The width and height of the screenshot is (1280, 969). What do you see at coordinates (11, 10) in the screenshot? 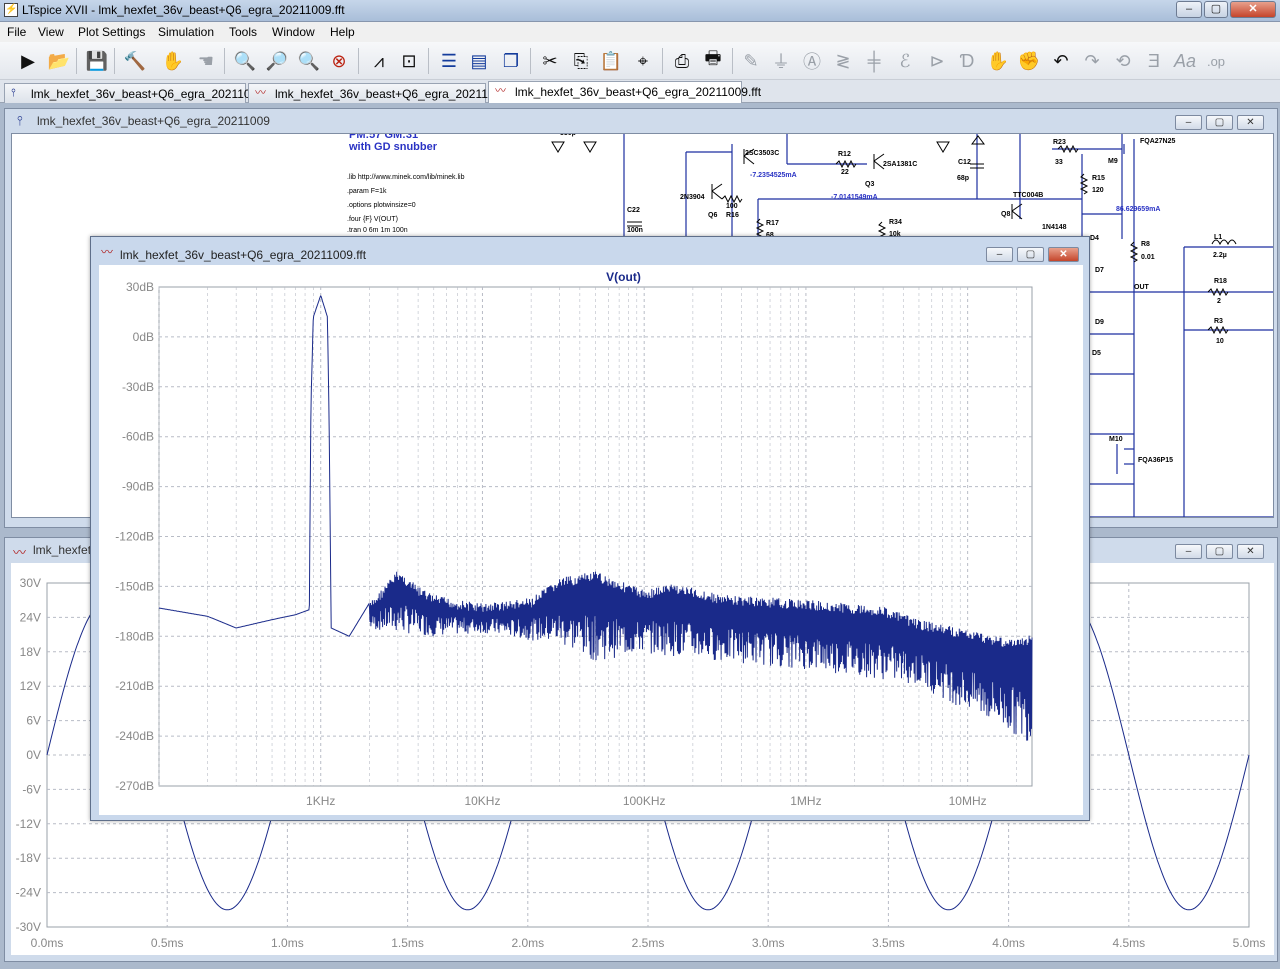
I see `ltspice-logo-icon: ⚡` at bounding box center [11, 10].